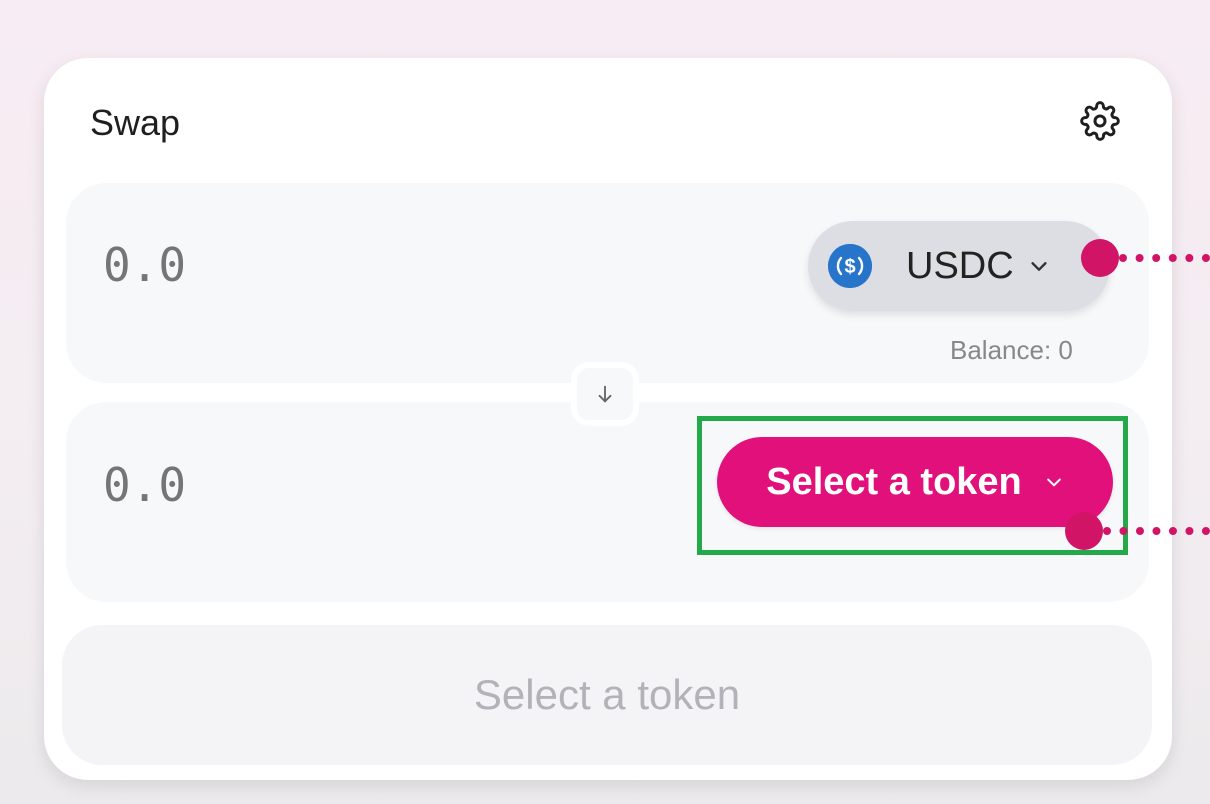  What do you see at coordinates (135, 122) in the screenshot?
I see `swap-title: Swap` at bounding box center [135, 122].